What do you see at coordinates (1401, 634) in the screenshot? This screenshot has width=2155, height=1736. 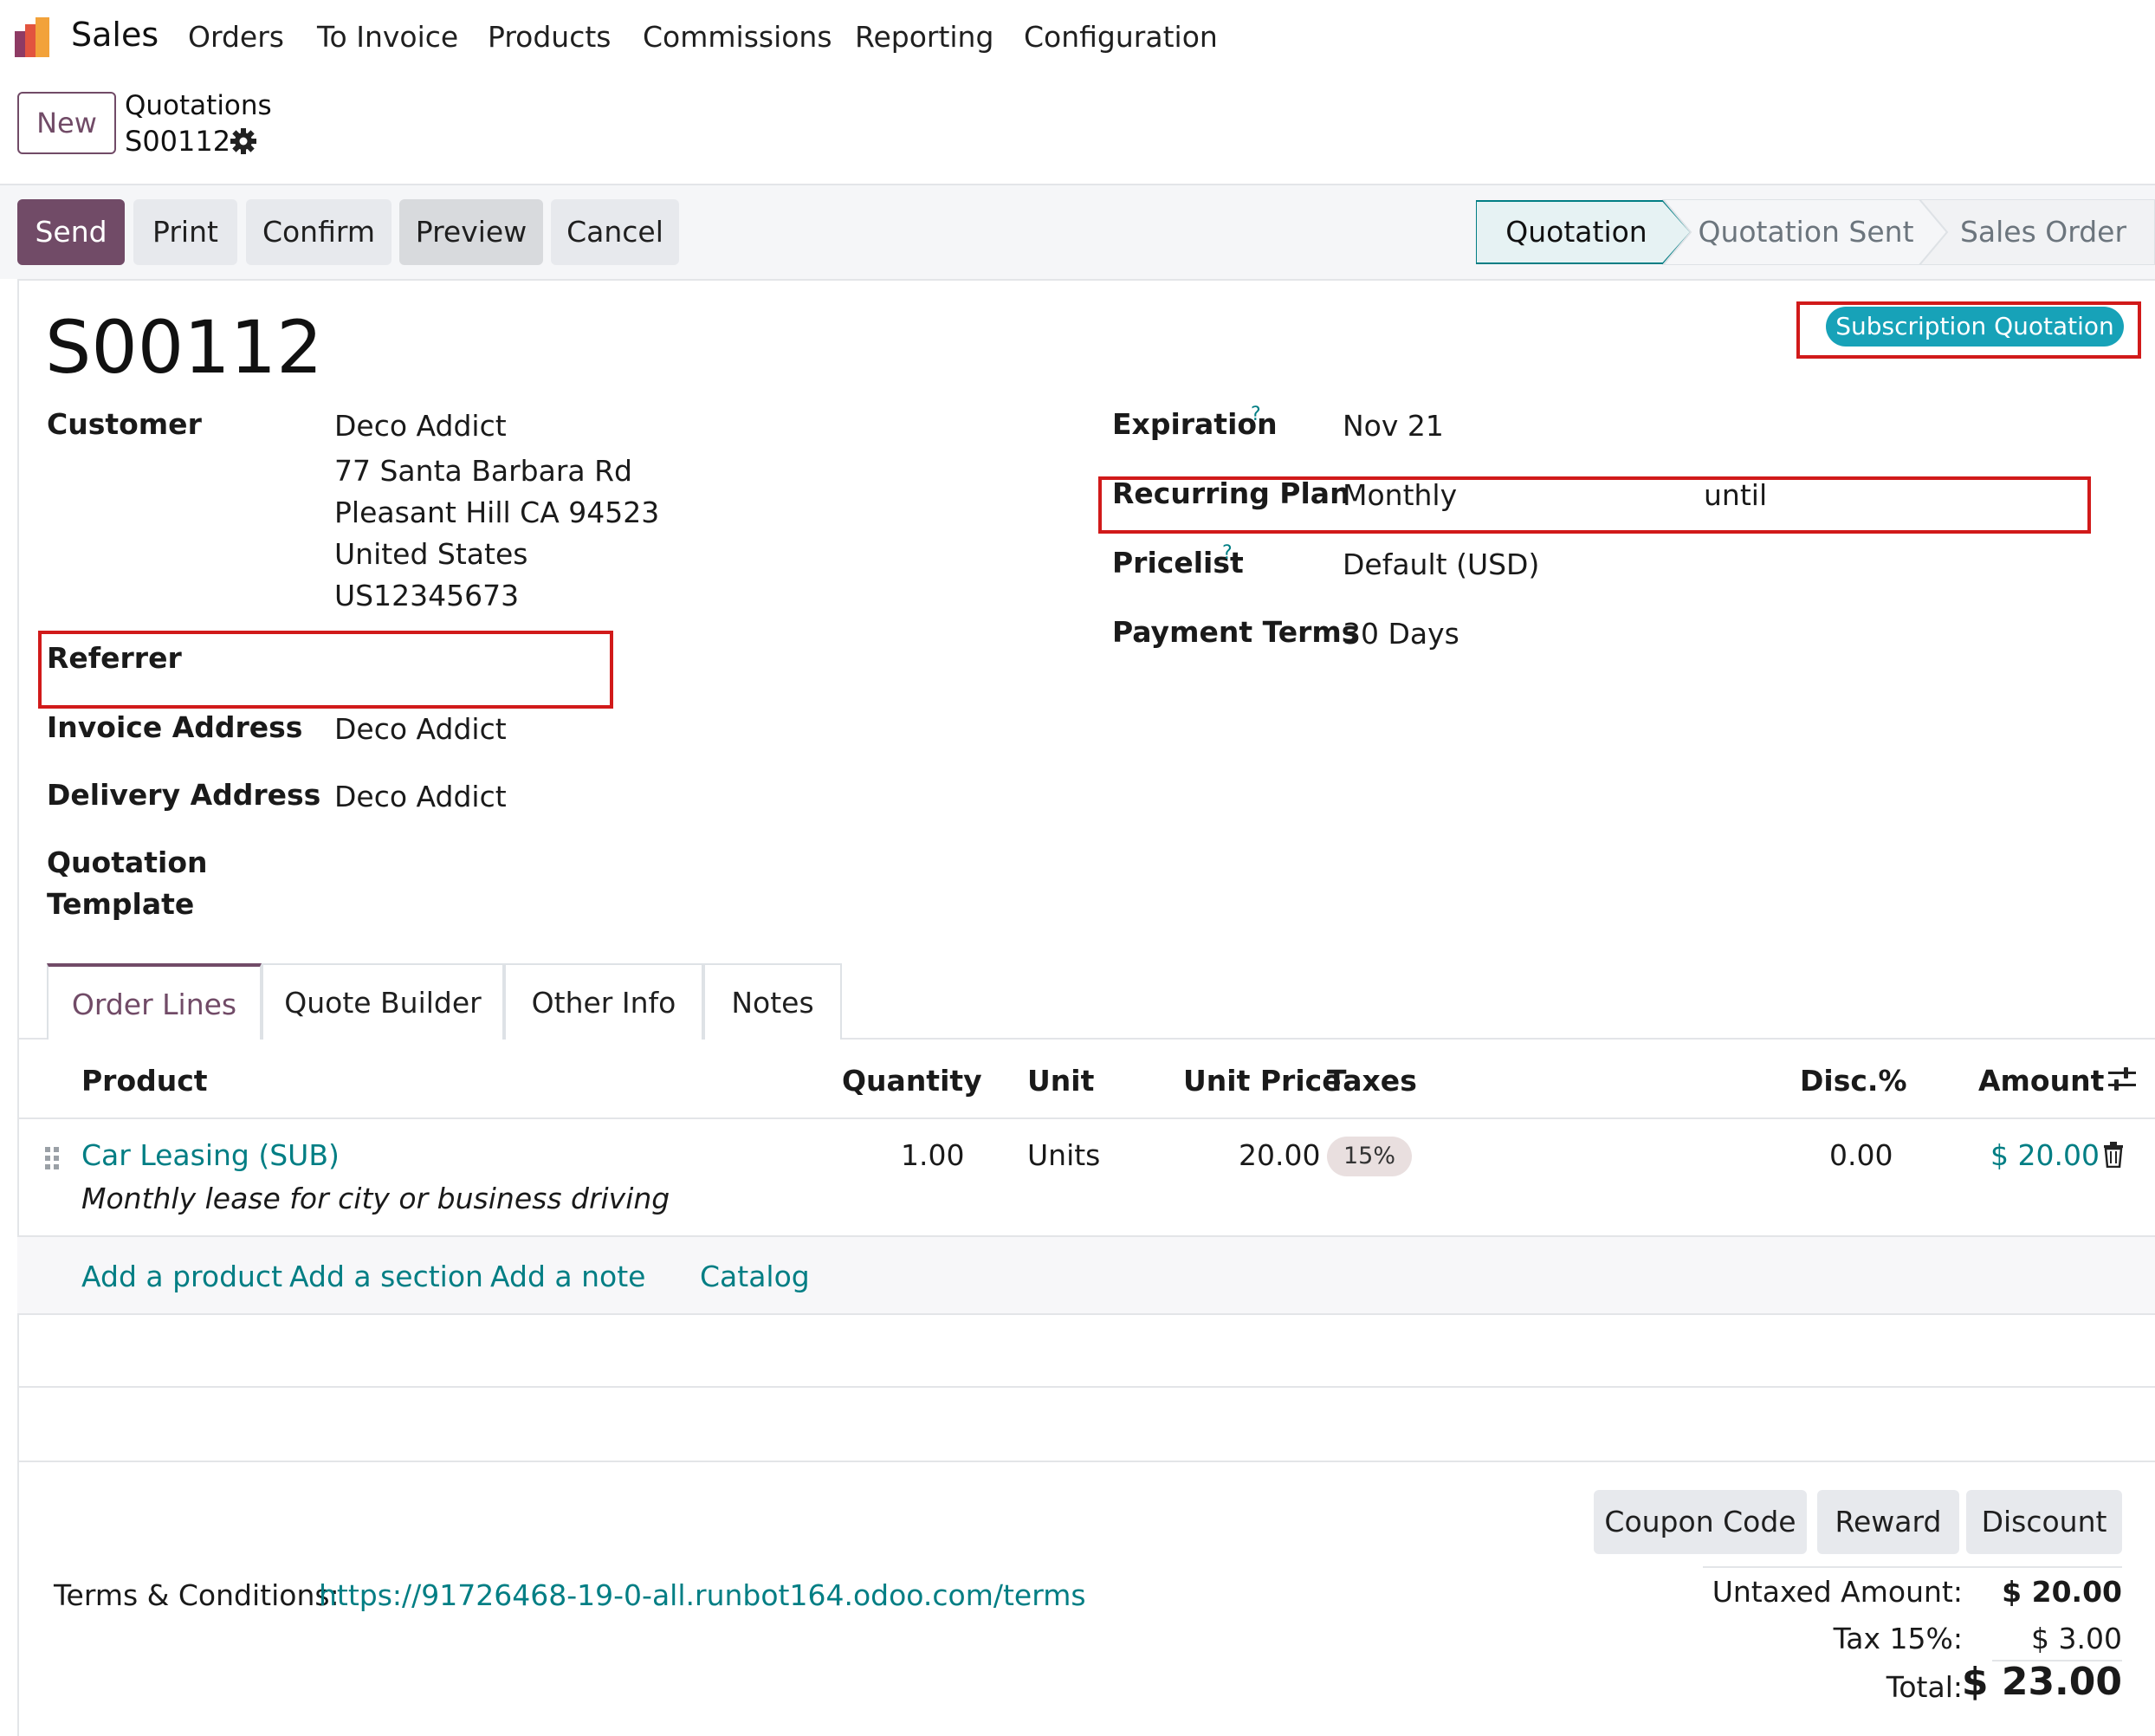 I see `payment-terms-value: 30 Days` at bounding box center [1401, 634].